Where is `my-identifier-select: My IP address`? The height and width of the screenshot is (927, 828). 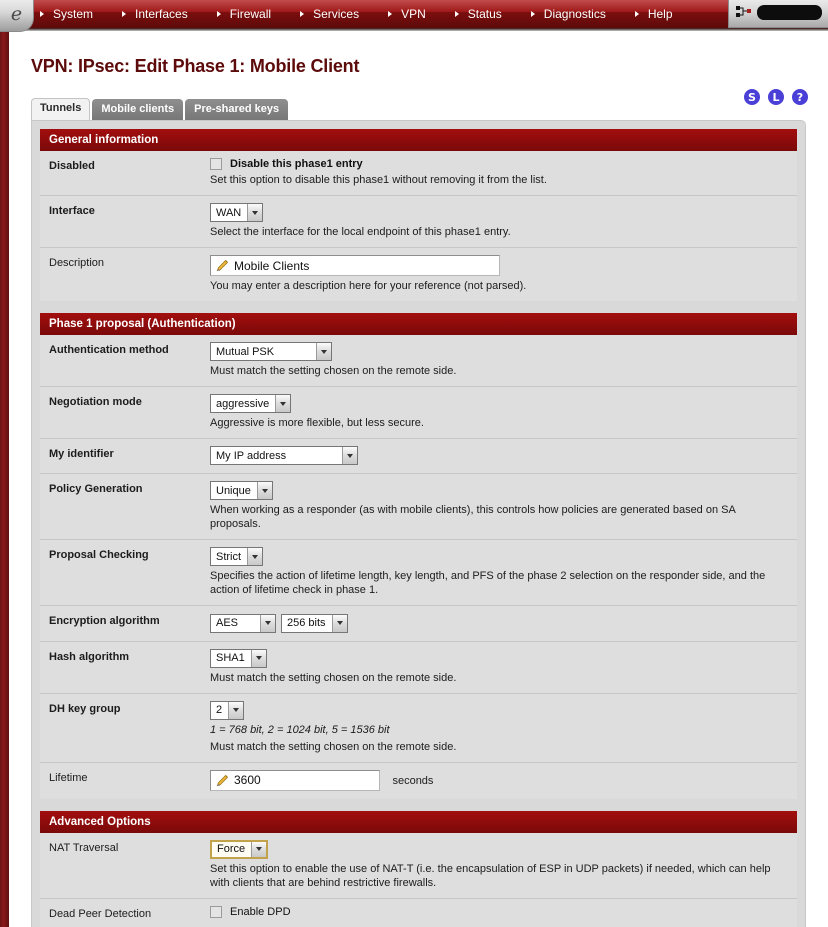
my-identifier-select: My IP address is located at coordinates (284, 455).